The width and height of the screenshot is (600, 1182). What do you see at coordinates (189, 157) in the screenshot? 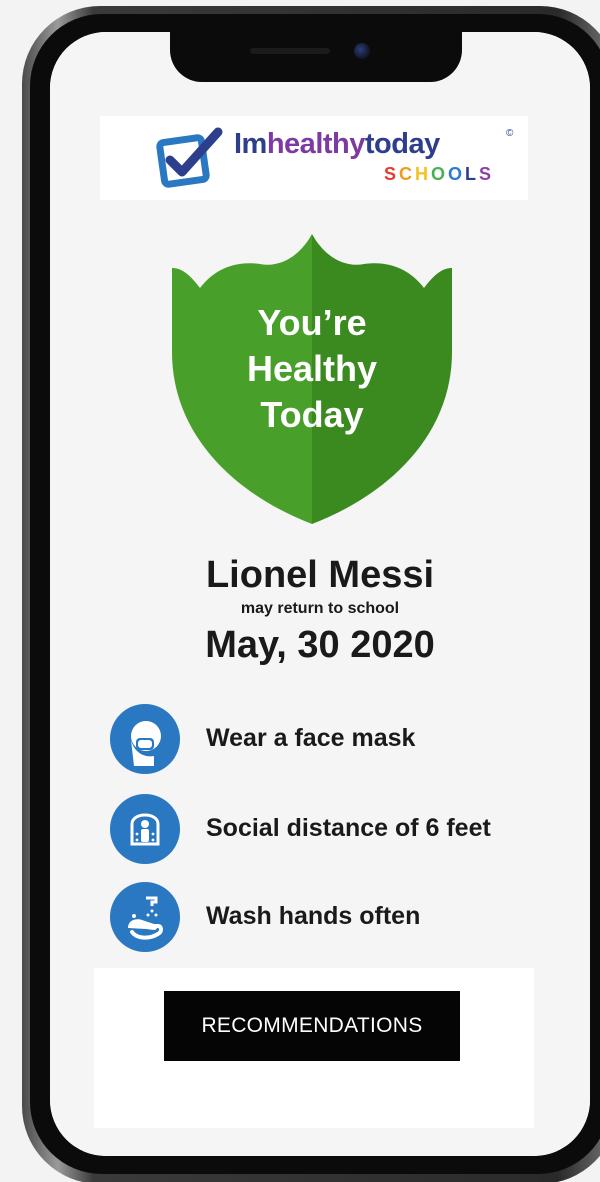
I see `checkmark-logo-icon` at bounding box center [189, 157].